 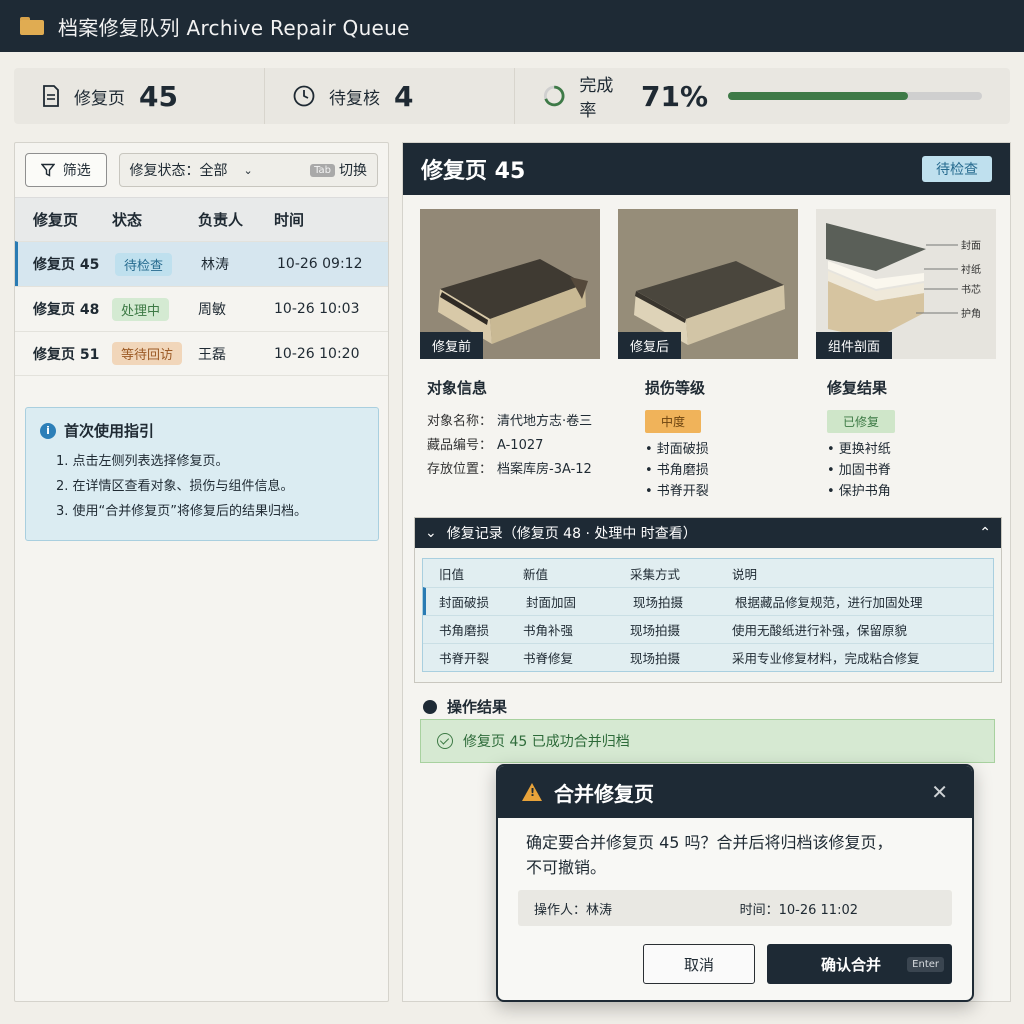 What do you see at coordinates (971, 289) in the screenshot?
I see `section-label: 书芯` at bounding box center [971, 289].